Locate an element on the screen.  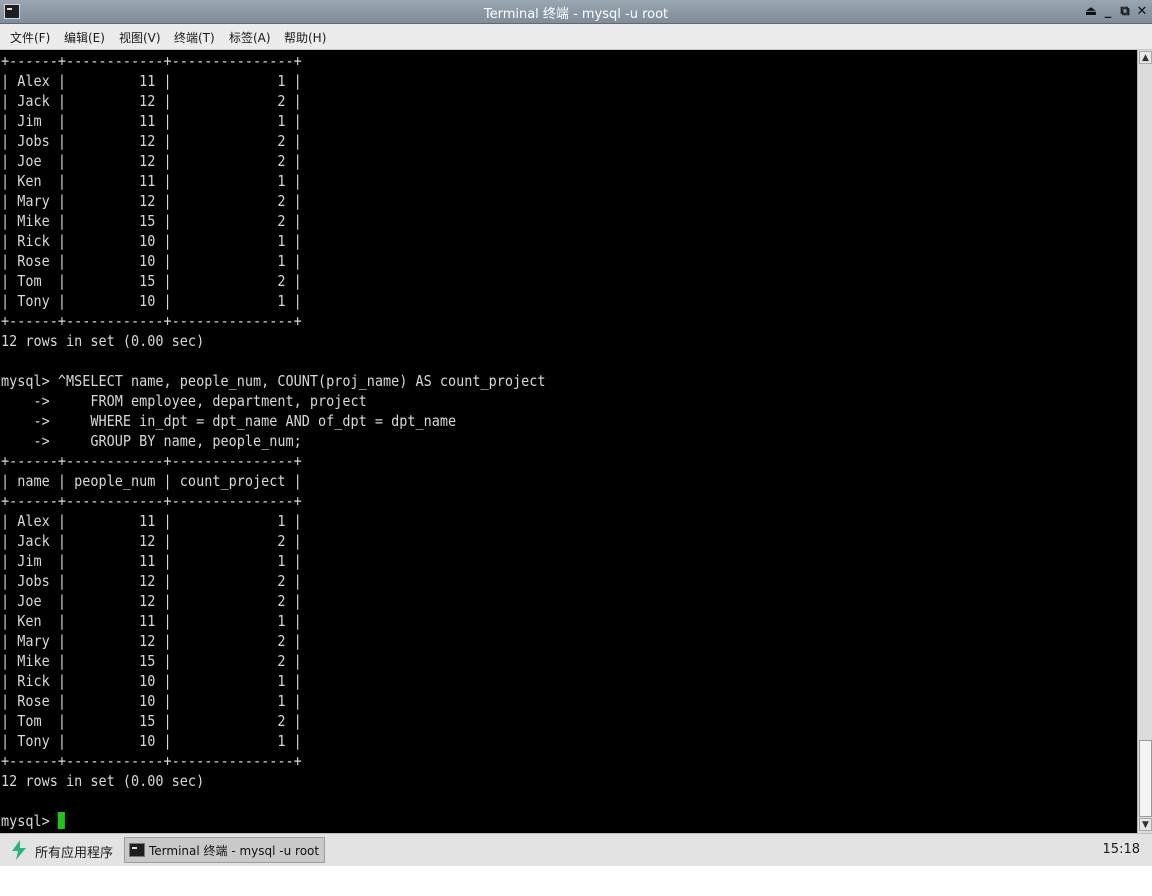
terminal-line: -> FROM employee, department, project is located at coordinates (200, 401).